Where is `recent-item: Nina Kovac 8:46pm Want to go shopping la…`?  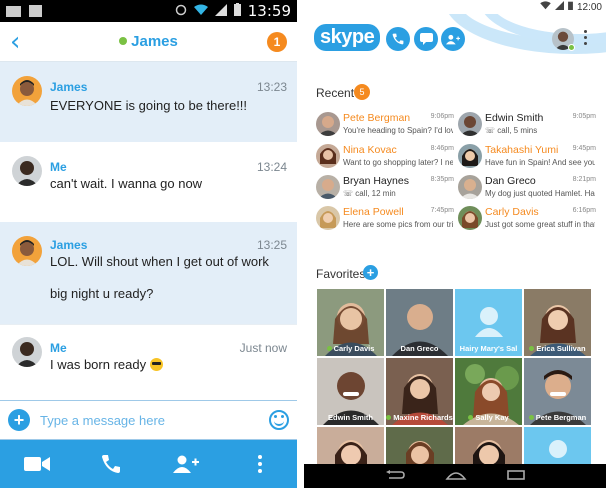
recent-item: Nina Kovac 8:46pm Want to go shopping la… is located at coordinates (386, 158).